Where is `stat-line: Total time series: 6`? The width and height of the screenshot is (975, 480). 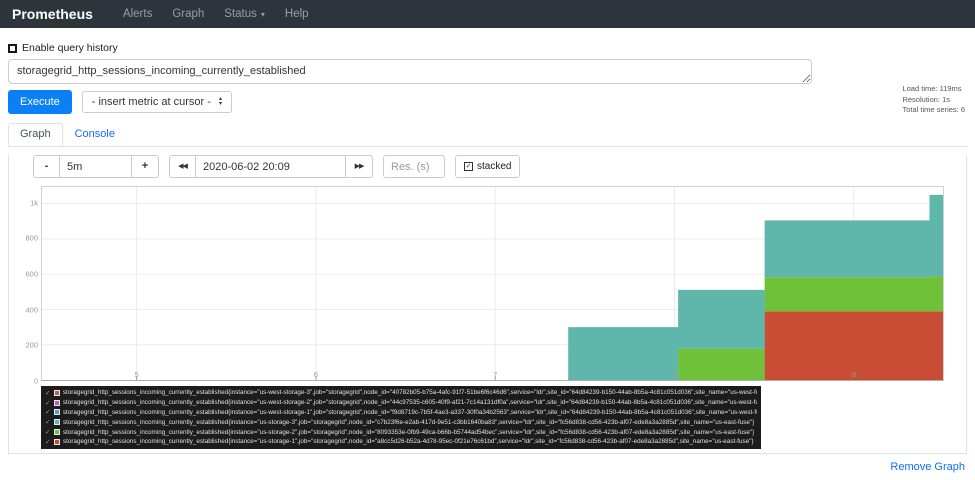 stat-line: Total time series: 6 is located at coordinates (933, 109).